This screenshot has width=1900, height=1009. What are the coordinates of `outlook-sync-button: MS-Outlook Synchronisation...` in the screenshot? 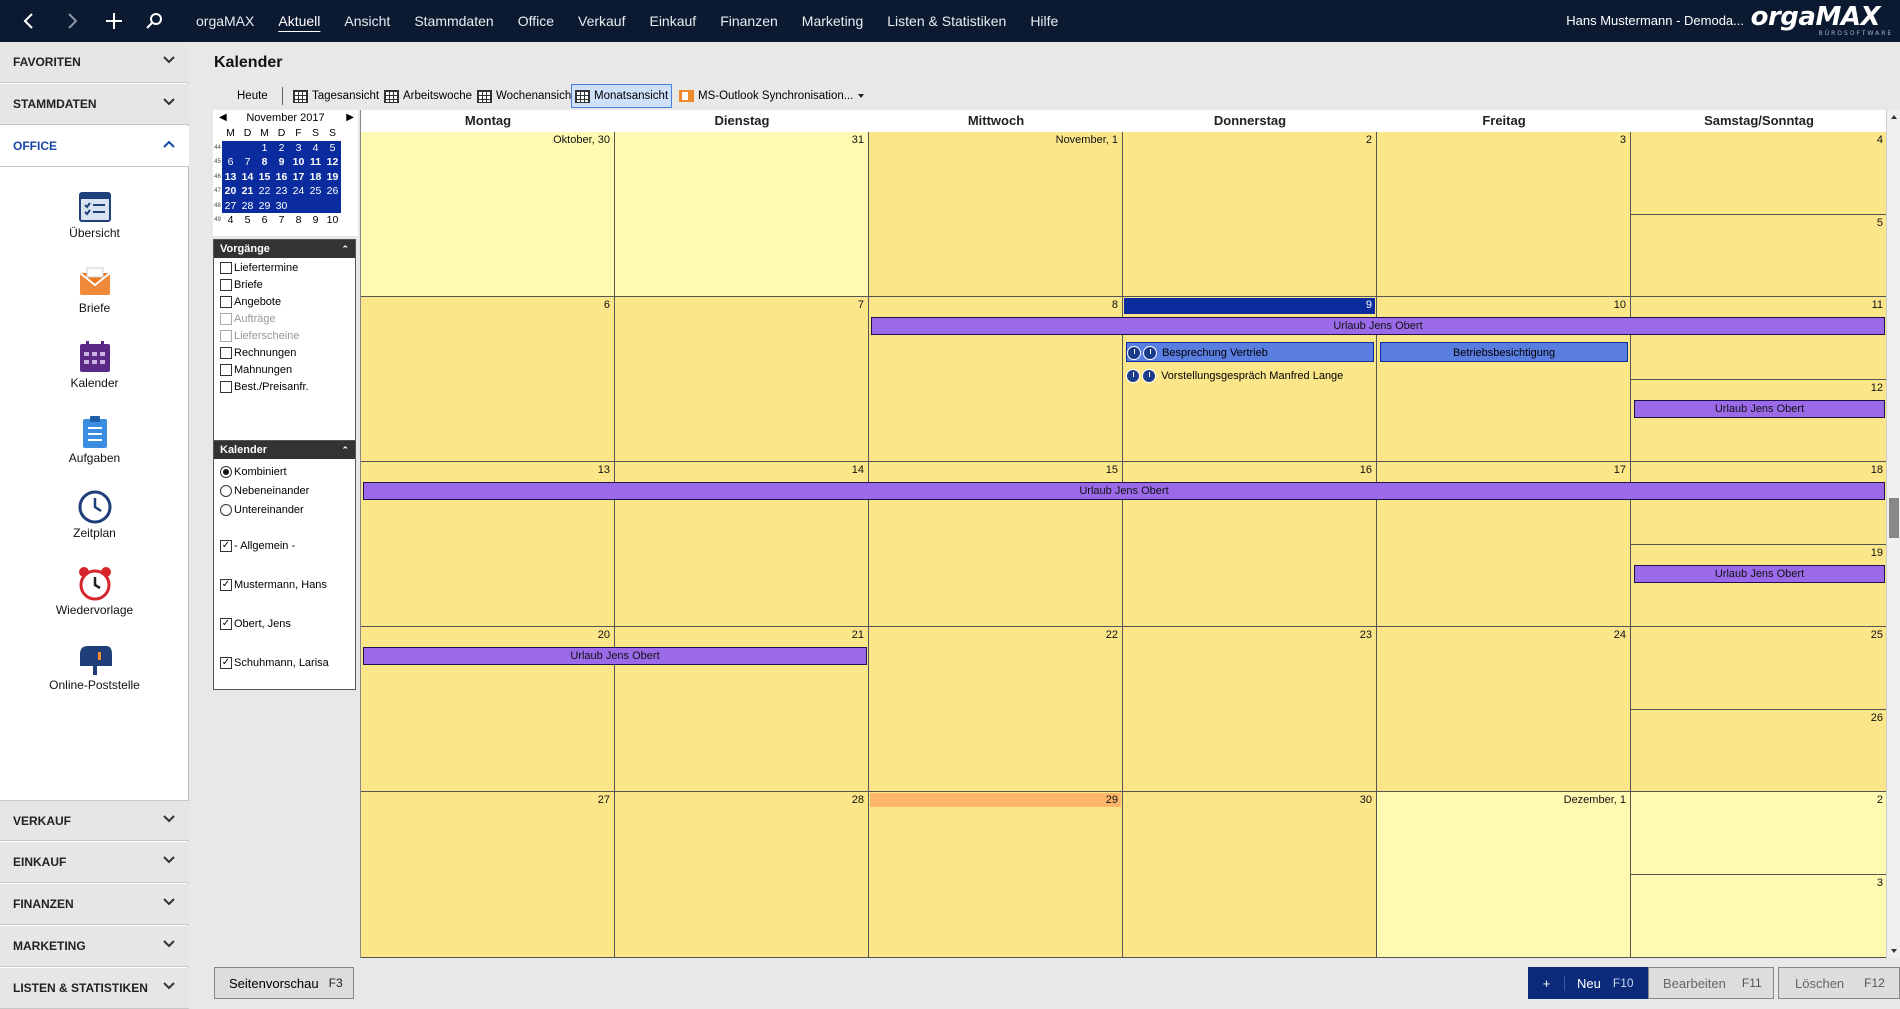 It's located at (772, 96).